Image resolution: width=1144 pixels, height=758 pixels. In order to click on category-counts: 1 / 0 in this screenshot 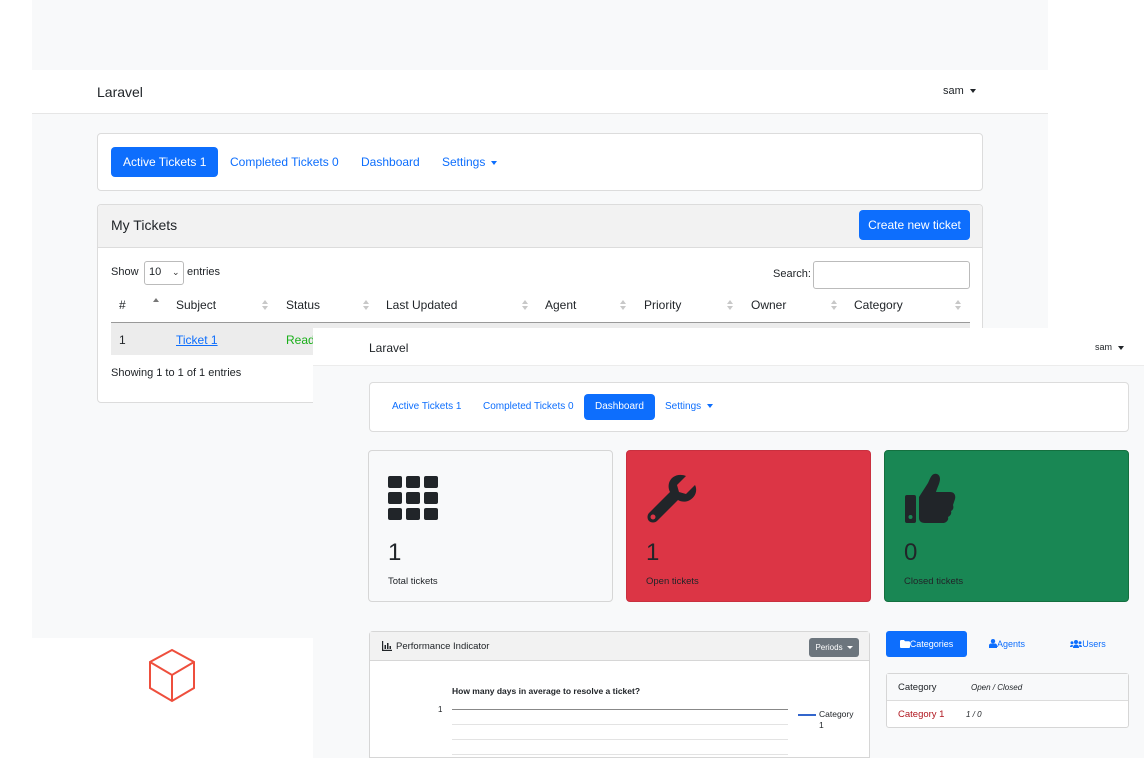, I will do `click(974, 714)`.